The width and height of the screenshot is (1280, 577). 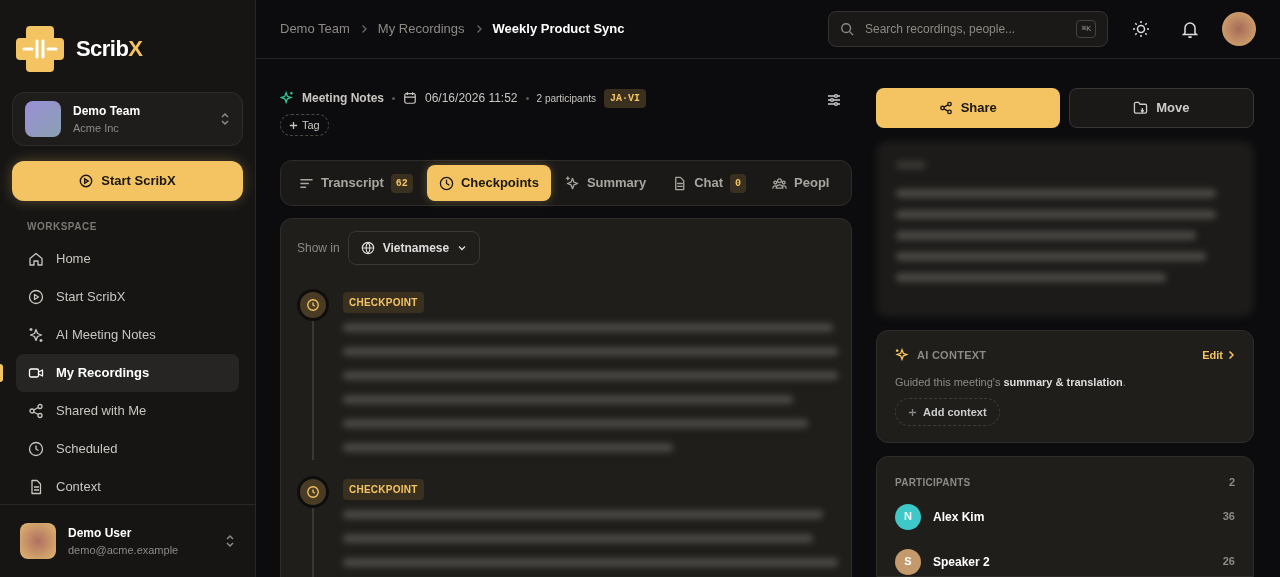 I want to click on nav-item: Scheduled, so click(x=127, y=449).